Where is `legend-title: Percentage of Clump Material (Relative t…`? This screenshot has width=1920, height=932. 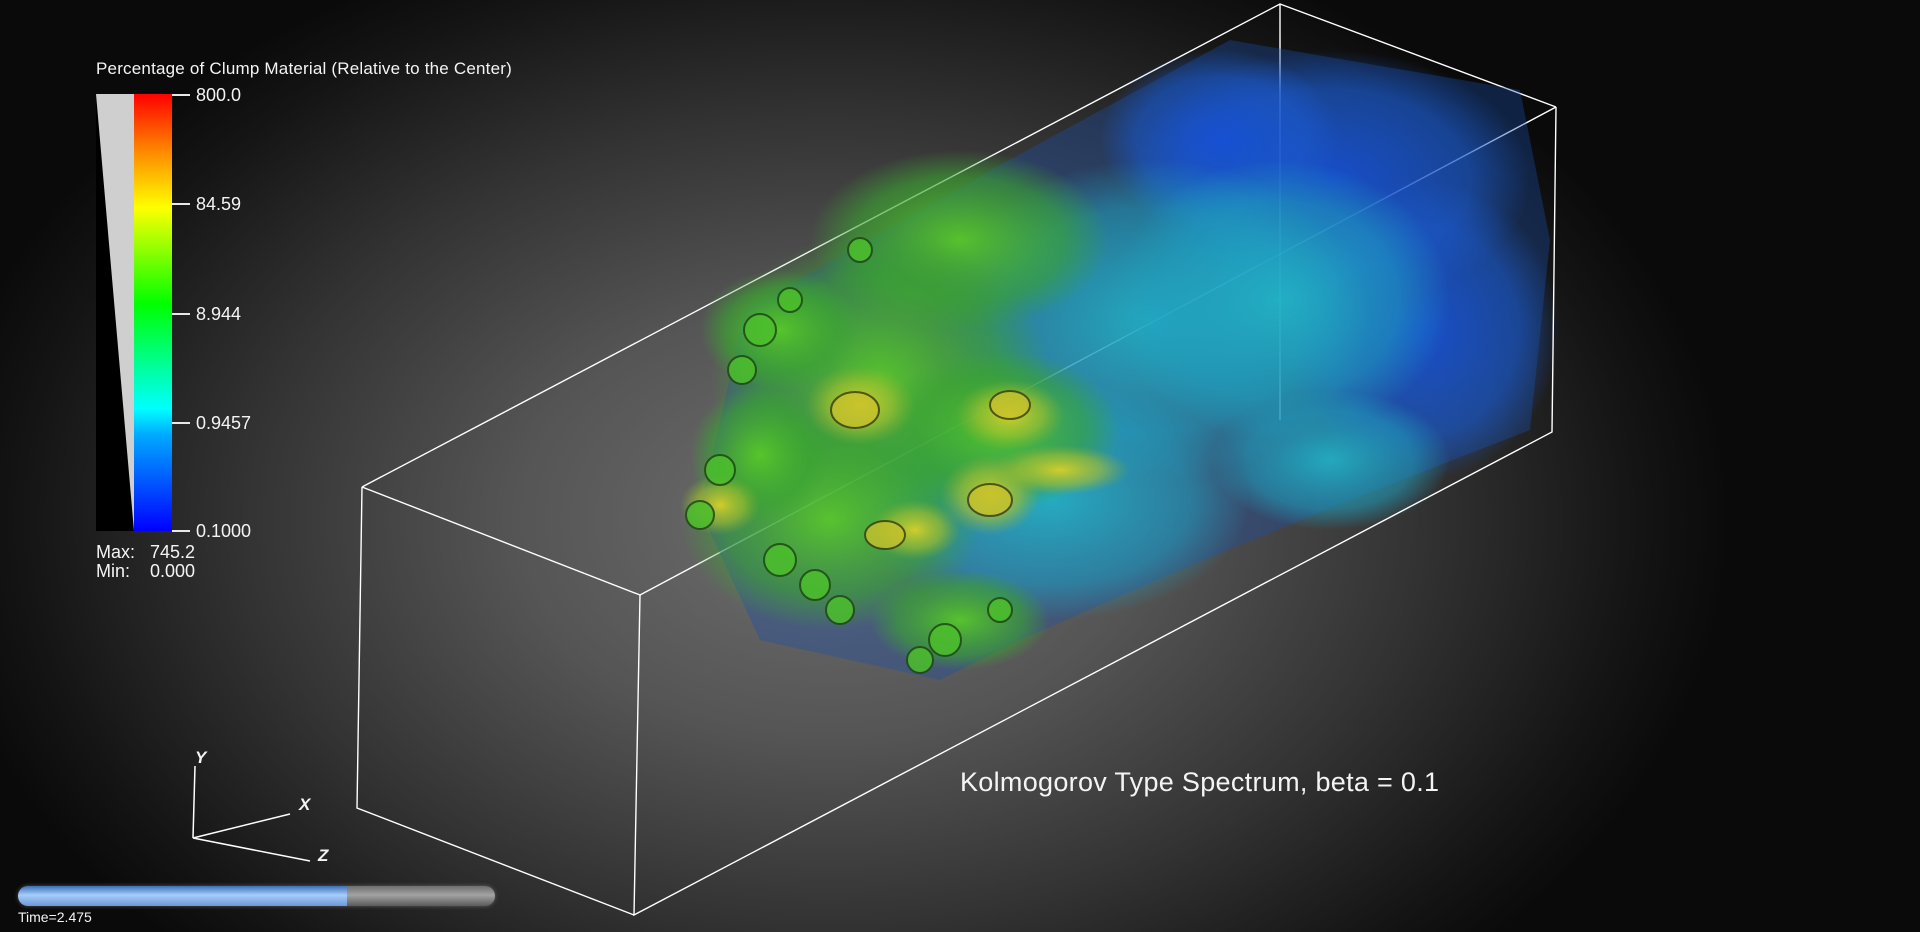
legend-title: Percentage of Clump Material (Relative t… is located at coordinates (304, 68).